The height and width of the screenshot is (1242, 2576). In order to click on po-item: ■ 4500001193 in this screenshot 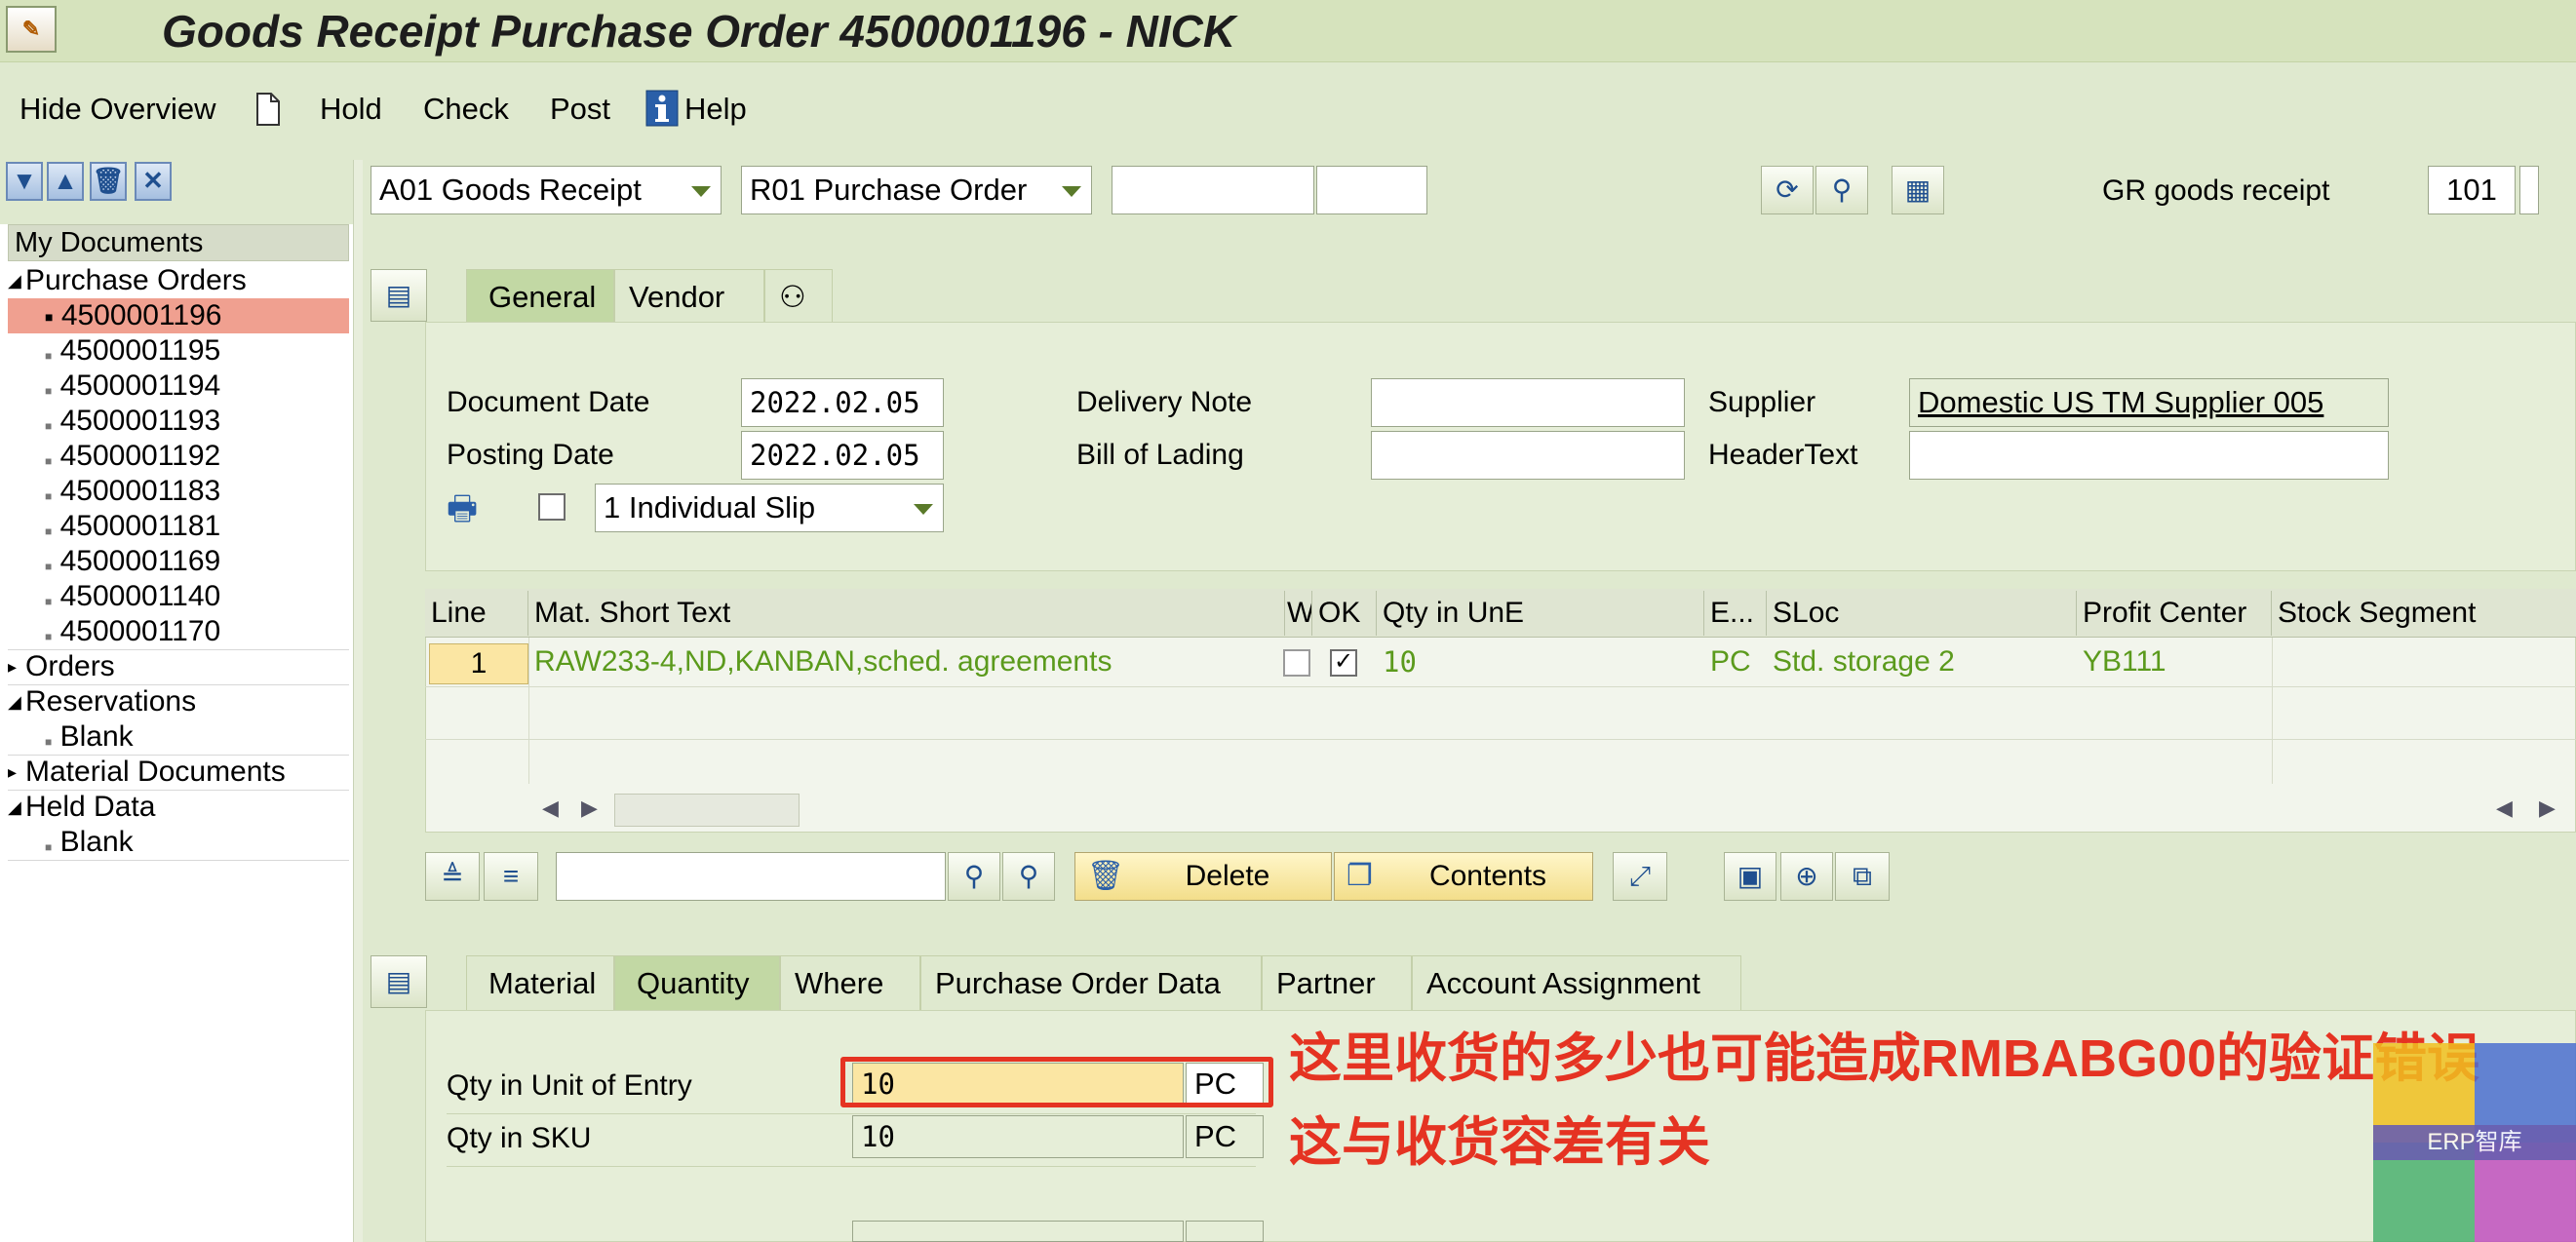, I will do `click(178, 421)`.